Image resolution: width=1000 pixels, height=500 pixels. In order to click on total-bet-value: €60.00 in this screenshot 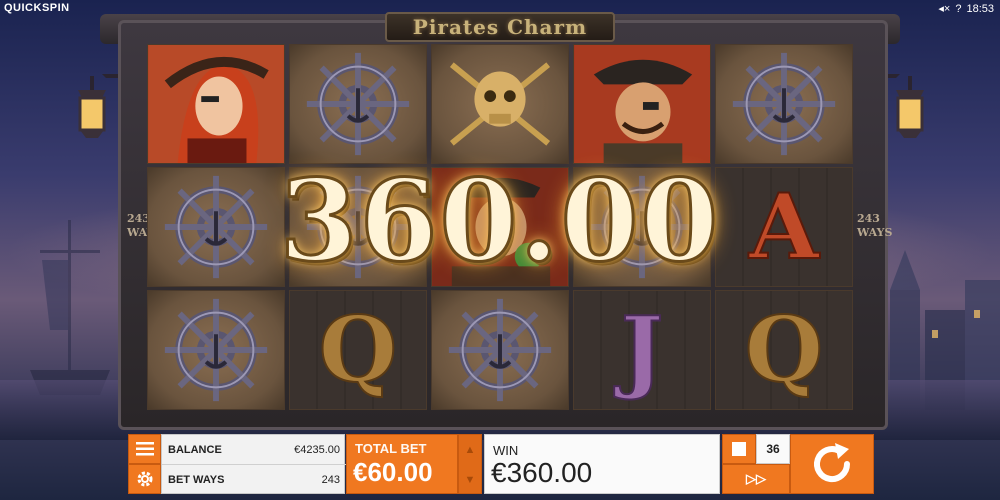, I will do `click(393, 472)`.